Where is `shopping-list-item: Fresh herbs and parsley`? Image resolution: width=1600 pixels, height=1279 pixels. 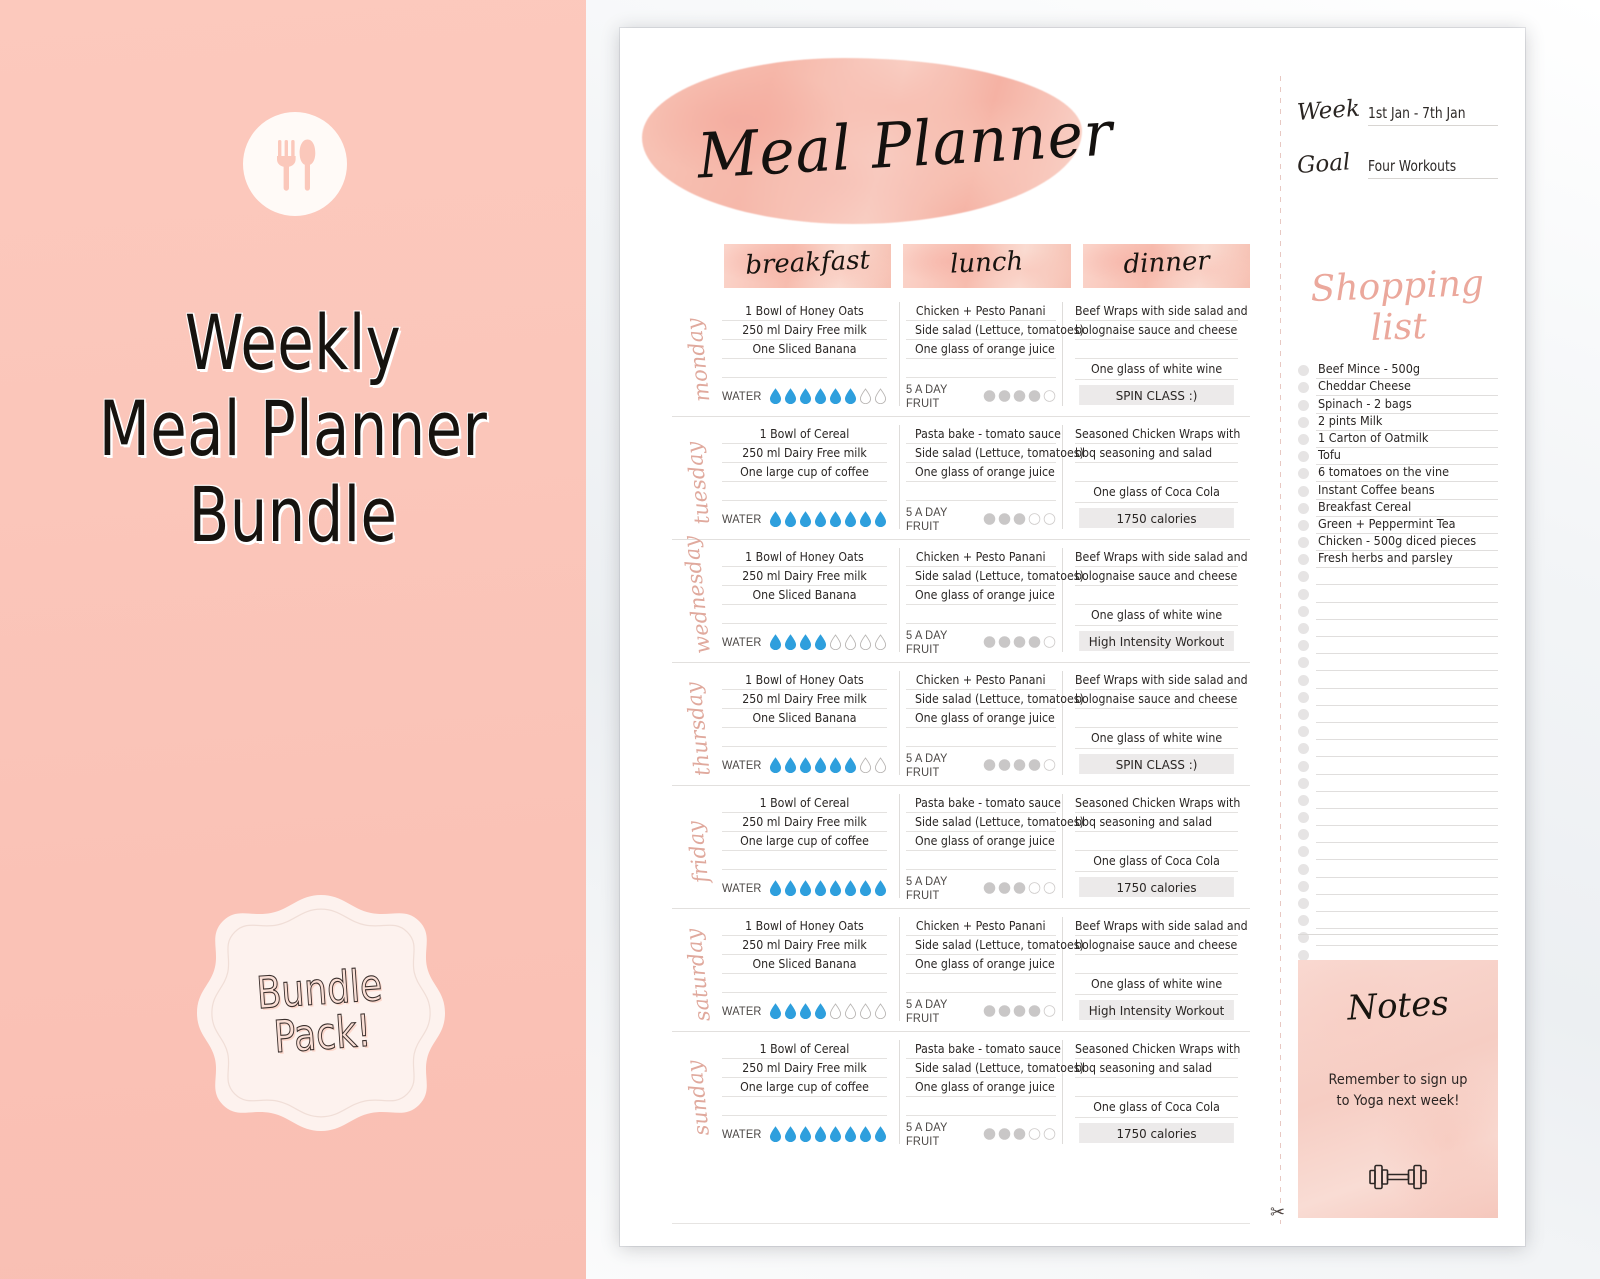 shopping-list-item: Fresh herbs and parsley is located at coordinates (1398, 559).